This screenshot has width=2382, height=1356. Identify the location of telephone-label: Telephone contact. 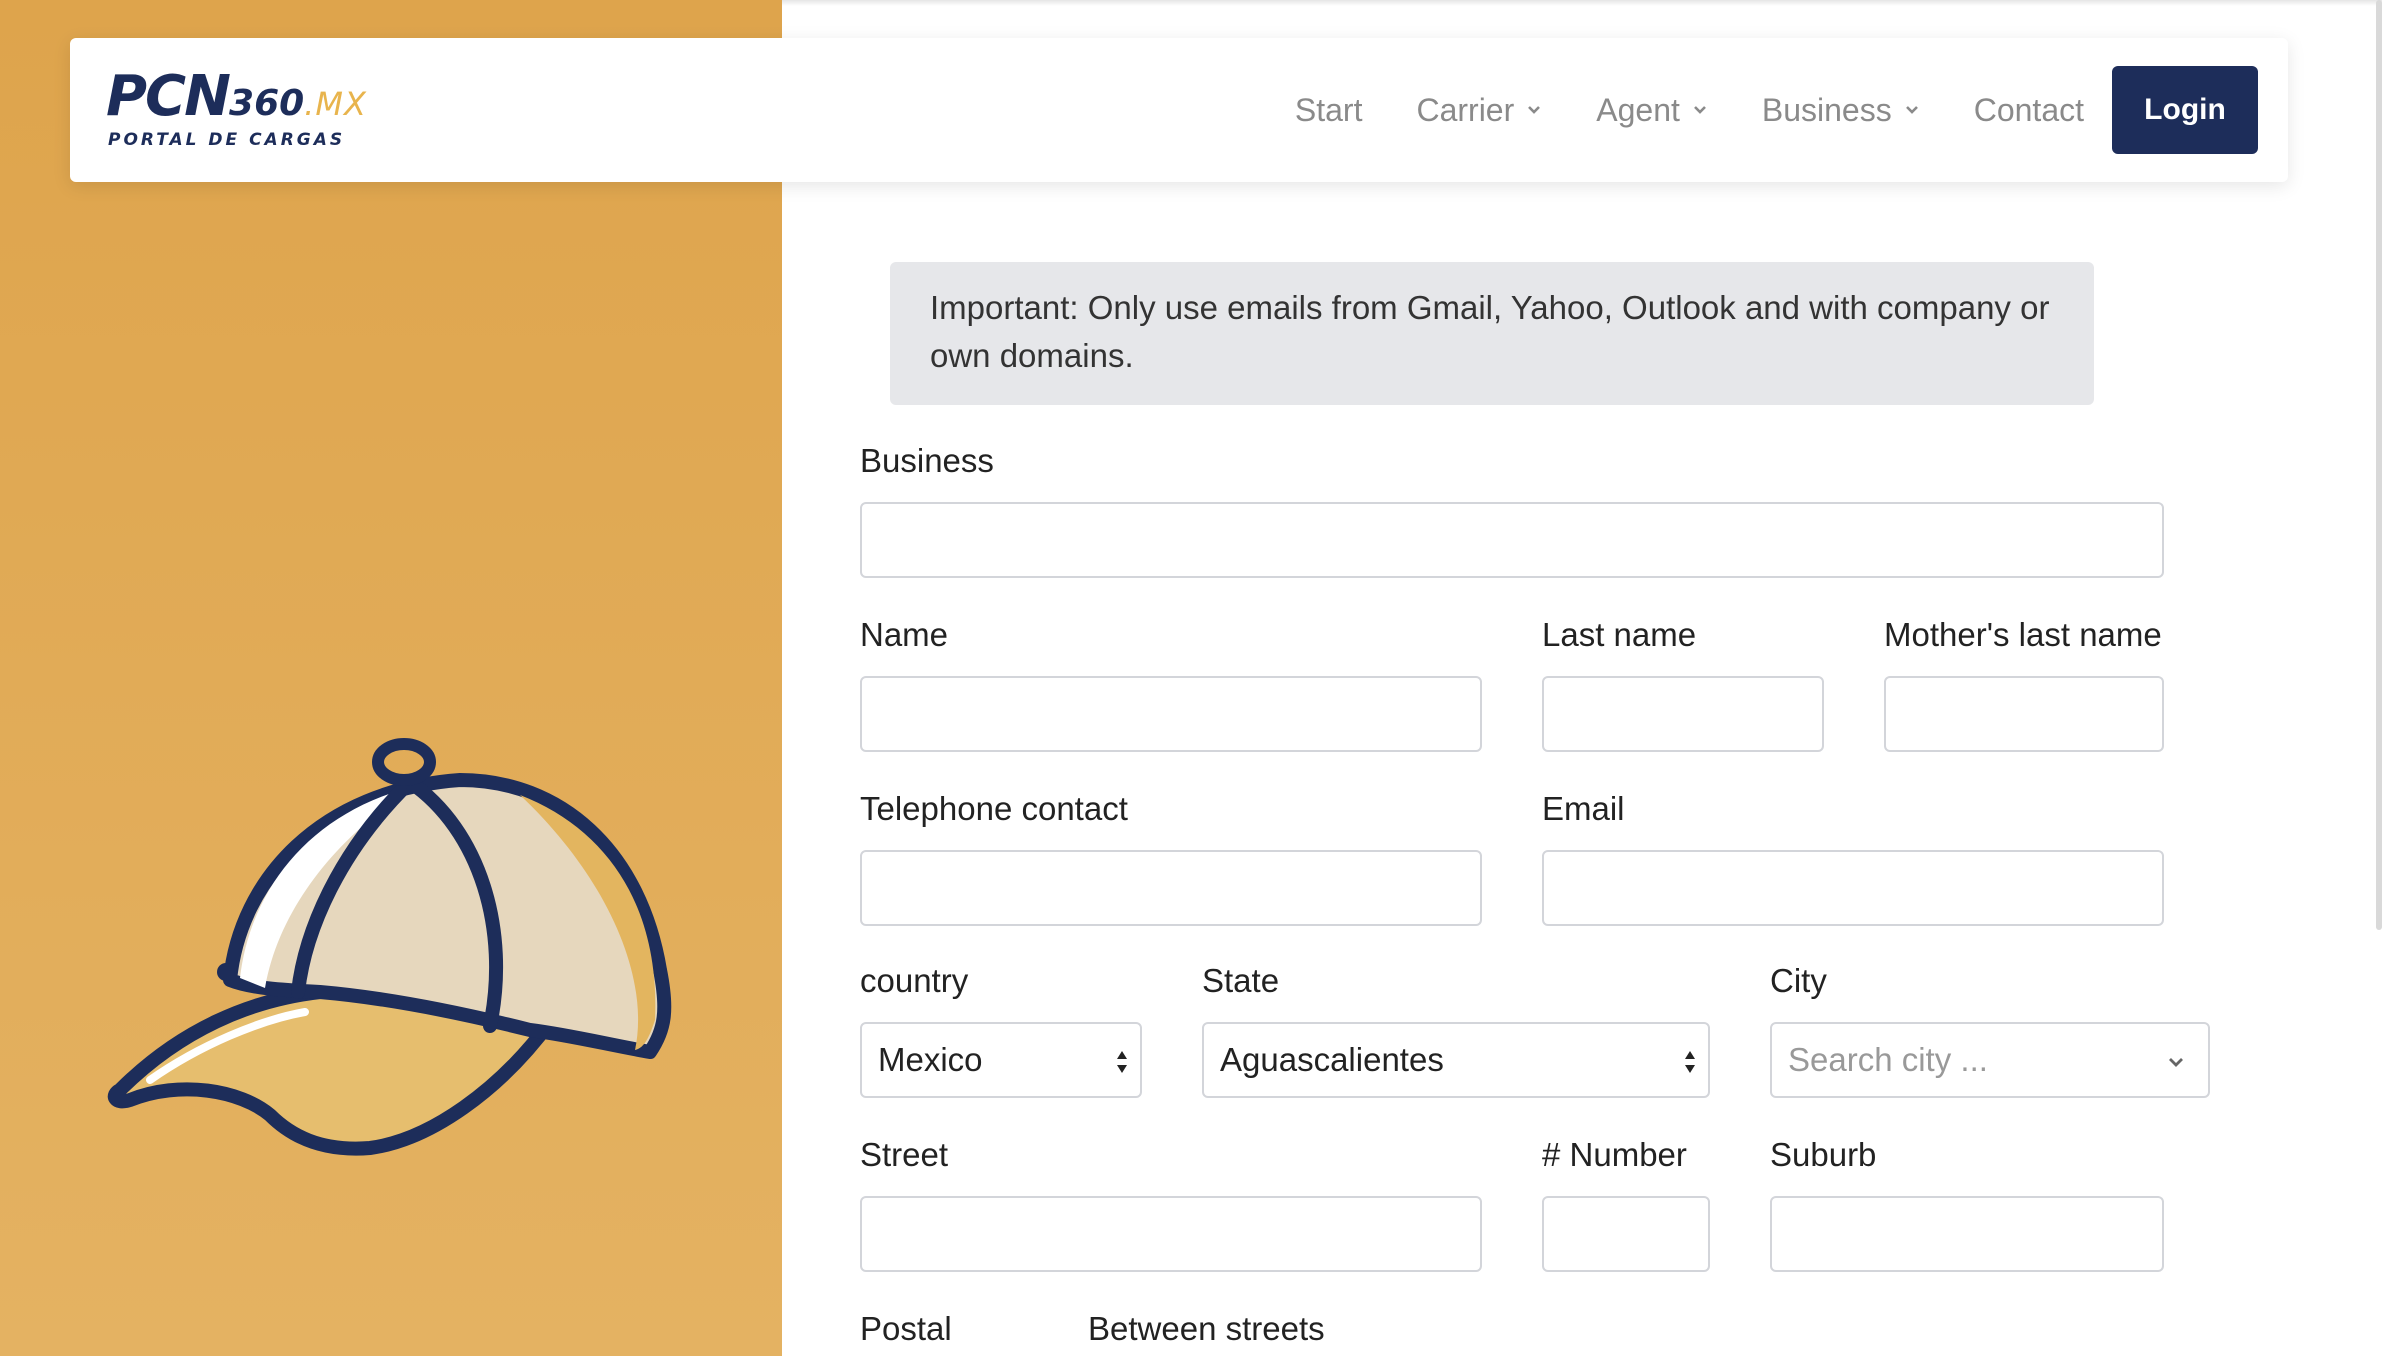
(994, 808).